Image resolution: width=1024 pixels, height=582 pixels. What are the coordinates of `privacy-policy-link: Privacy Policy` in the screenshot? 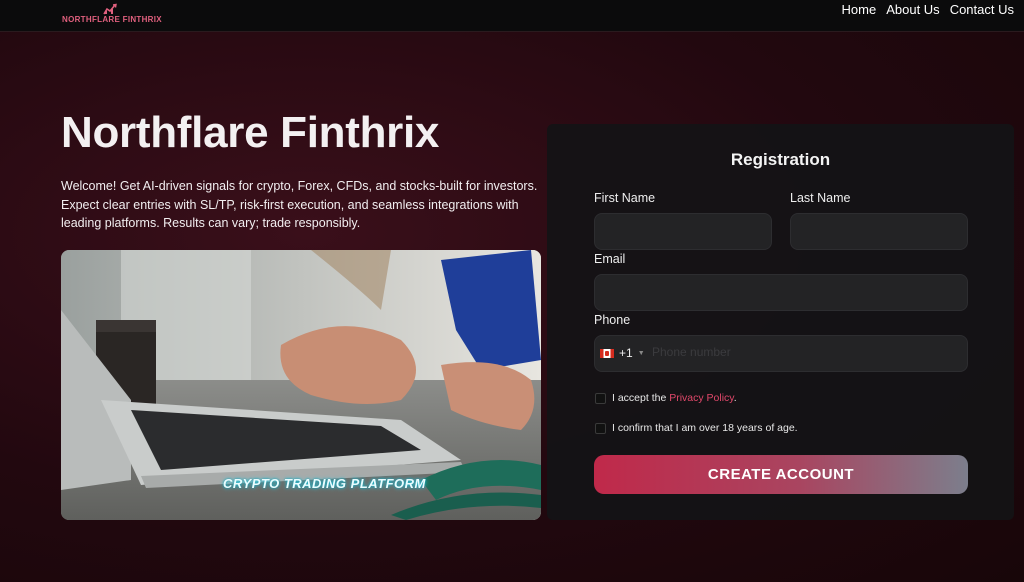 It's located at (701, 398).